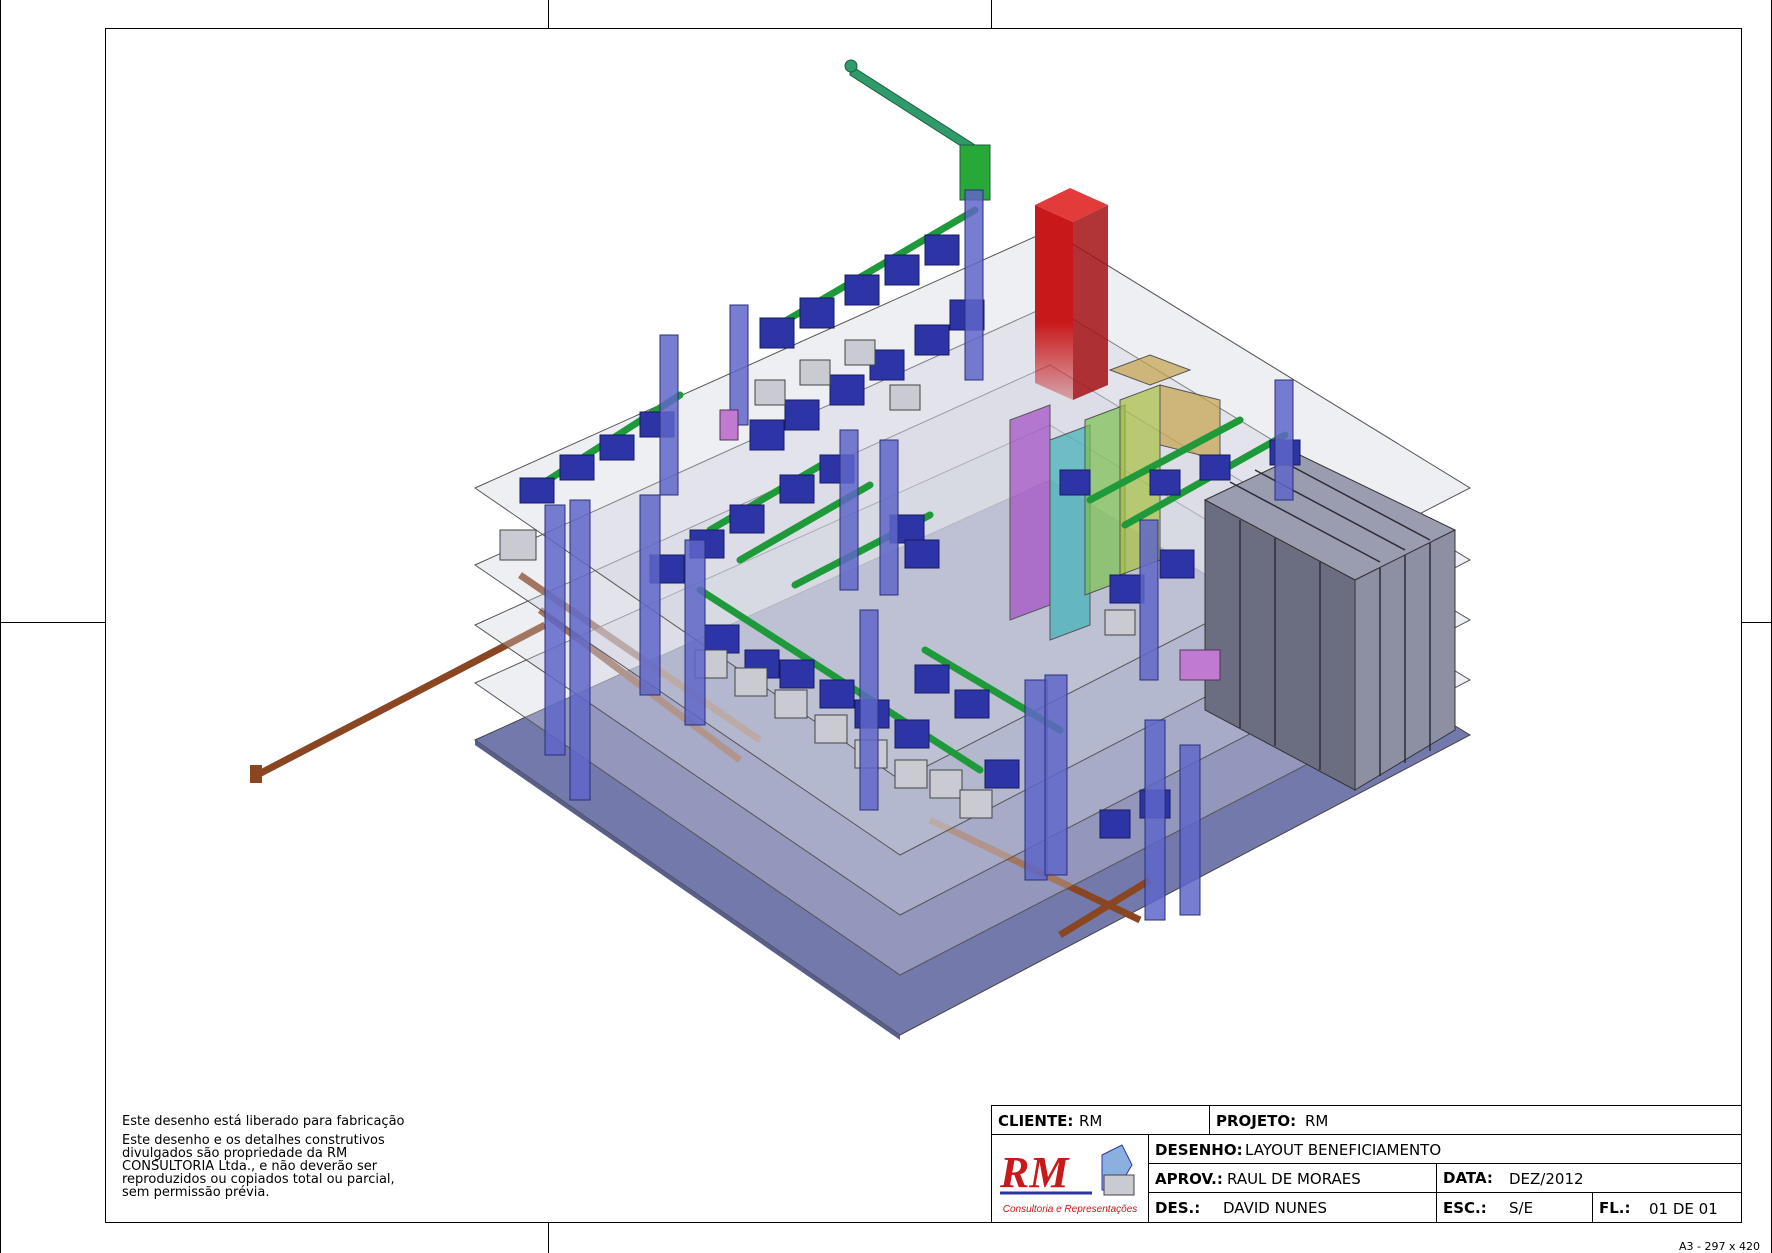 The image size is (1772, 1253). What do you see at coordinates (1475, 1120) in the screenshot?
I see `projeto-cell: PROJETO: RM` at bounding box center [1475, 1120].